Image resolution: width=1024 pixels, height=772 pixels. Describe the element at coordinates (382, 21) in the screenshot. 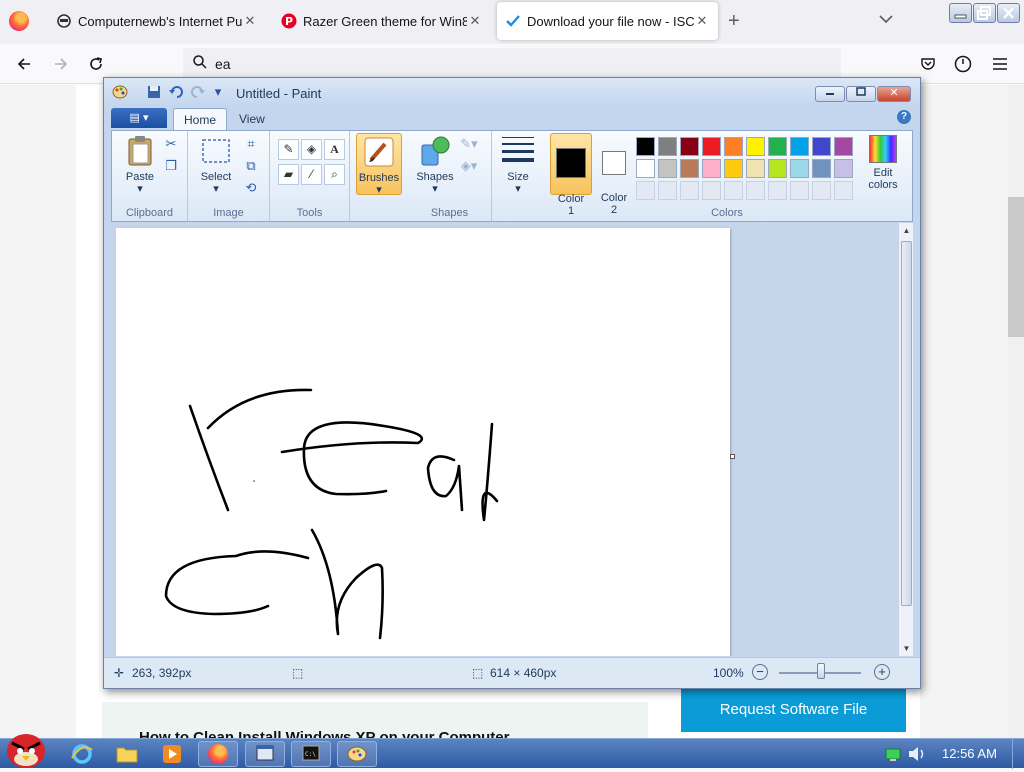

I see `tab-razer: P Razer Green theme for Win8, ✕` at that location.